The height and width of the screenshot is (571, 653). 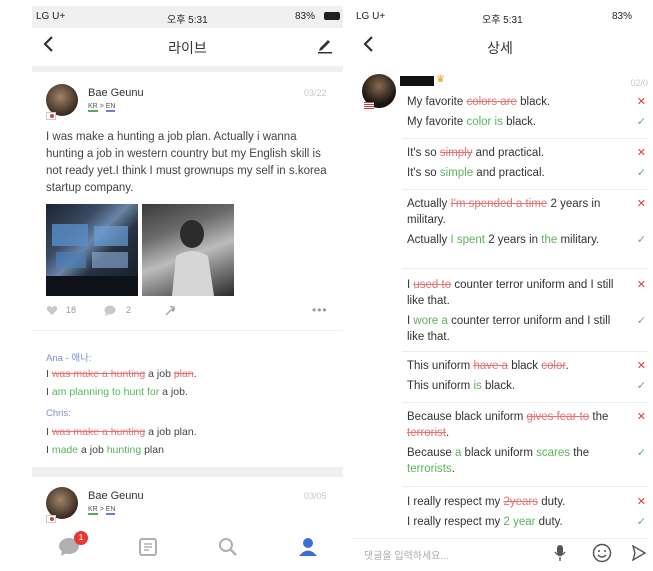 What do you see at coordinates (553, 366) in the screenshot?
I see `deleted-text: color` at bounding box center [553, 366].